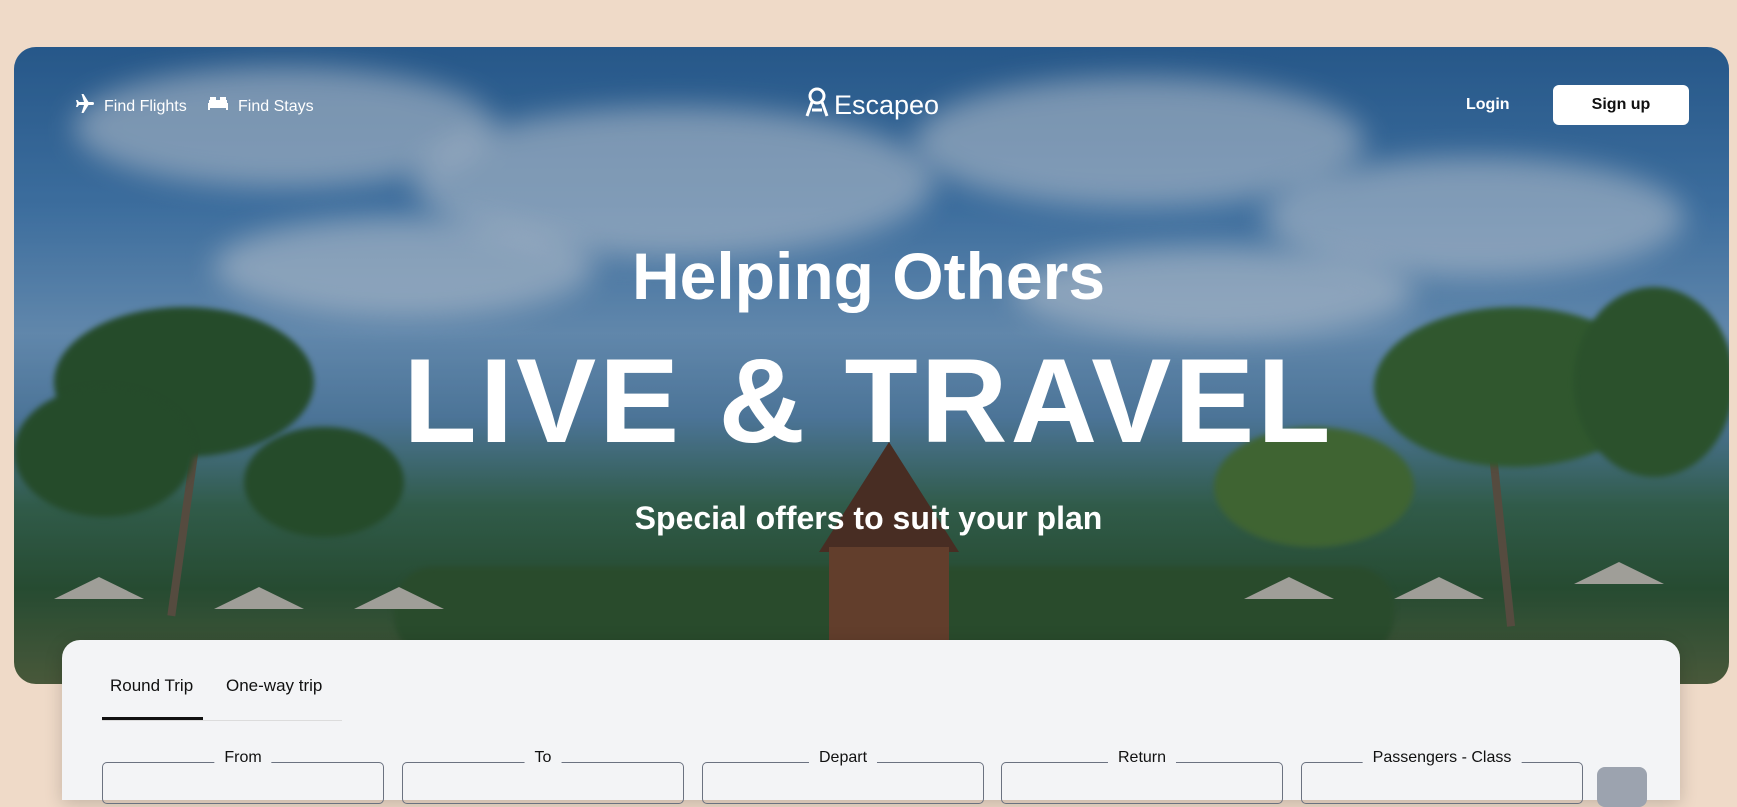  What do you see at coordinates (868, 518) in the screenshot?
I see `hero-tagline: Special offers to suit your plan` at bounding box center [868, 518].